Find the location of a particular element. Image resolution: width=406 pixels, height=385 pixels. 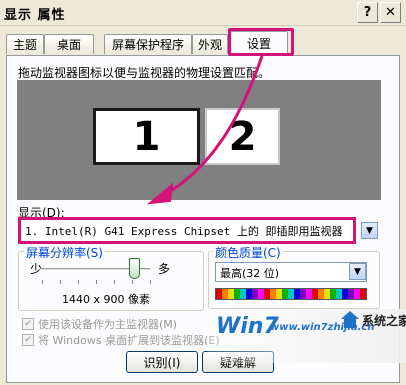

resolution-slider-thumb is located at coordinates (134, 268).